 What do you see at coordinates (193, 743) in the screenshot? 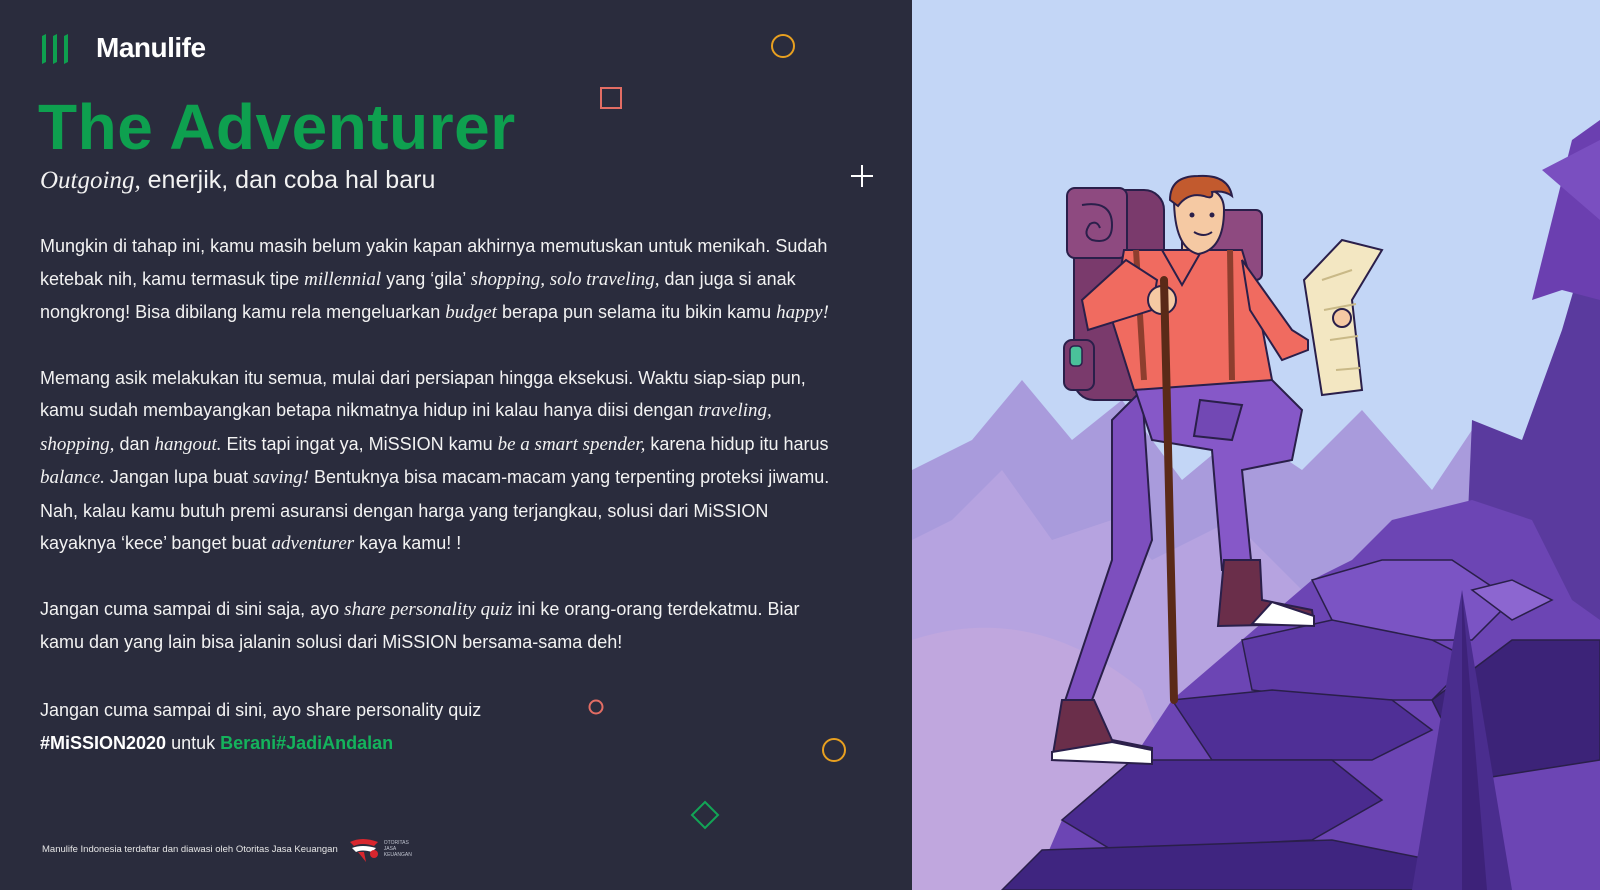
I see `hashtag-connector: untuk` at bounding box center [193, 743].